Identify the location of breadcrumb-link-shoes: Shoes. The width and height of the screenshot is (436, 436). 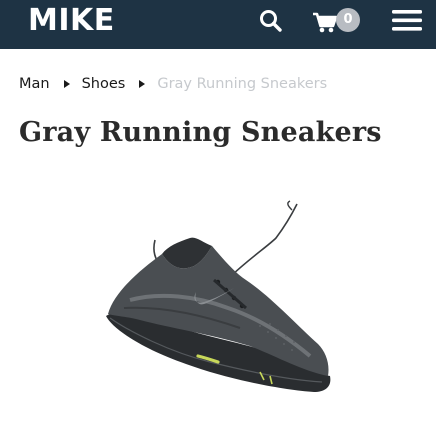
(104, 84).